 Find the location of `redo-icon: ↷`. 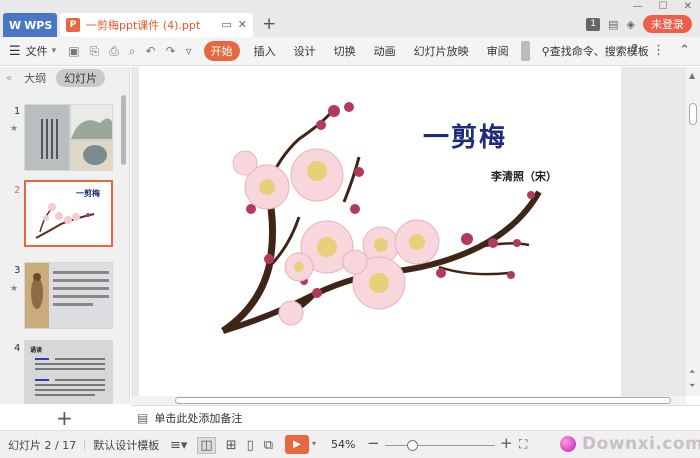

redo-icon: ↷ is located at coordinates (171, 51).